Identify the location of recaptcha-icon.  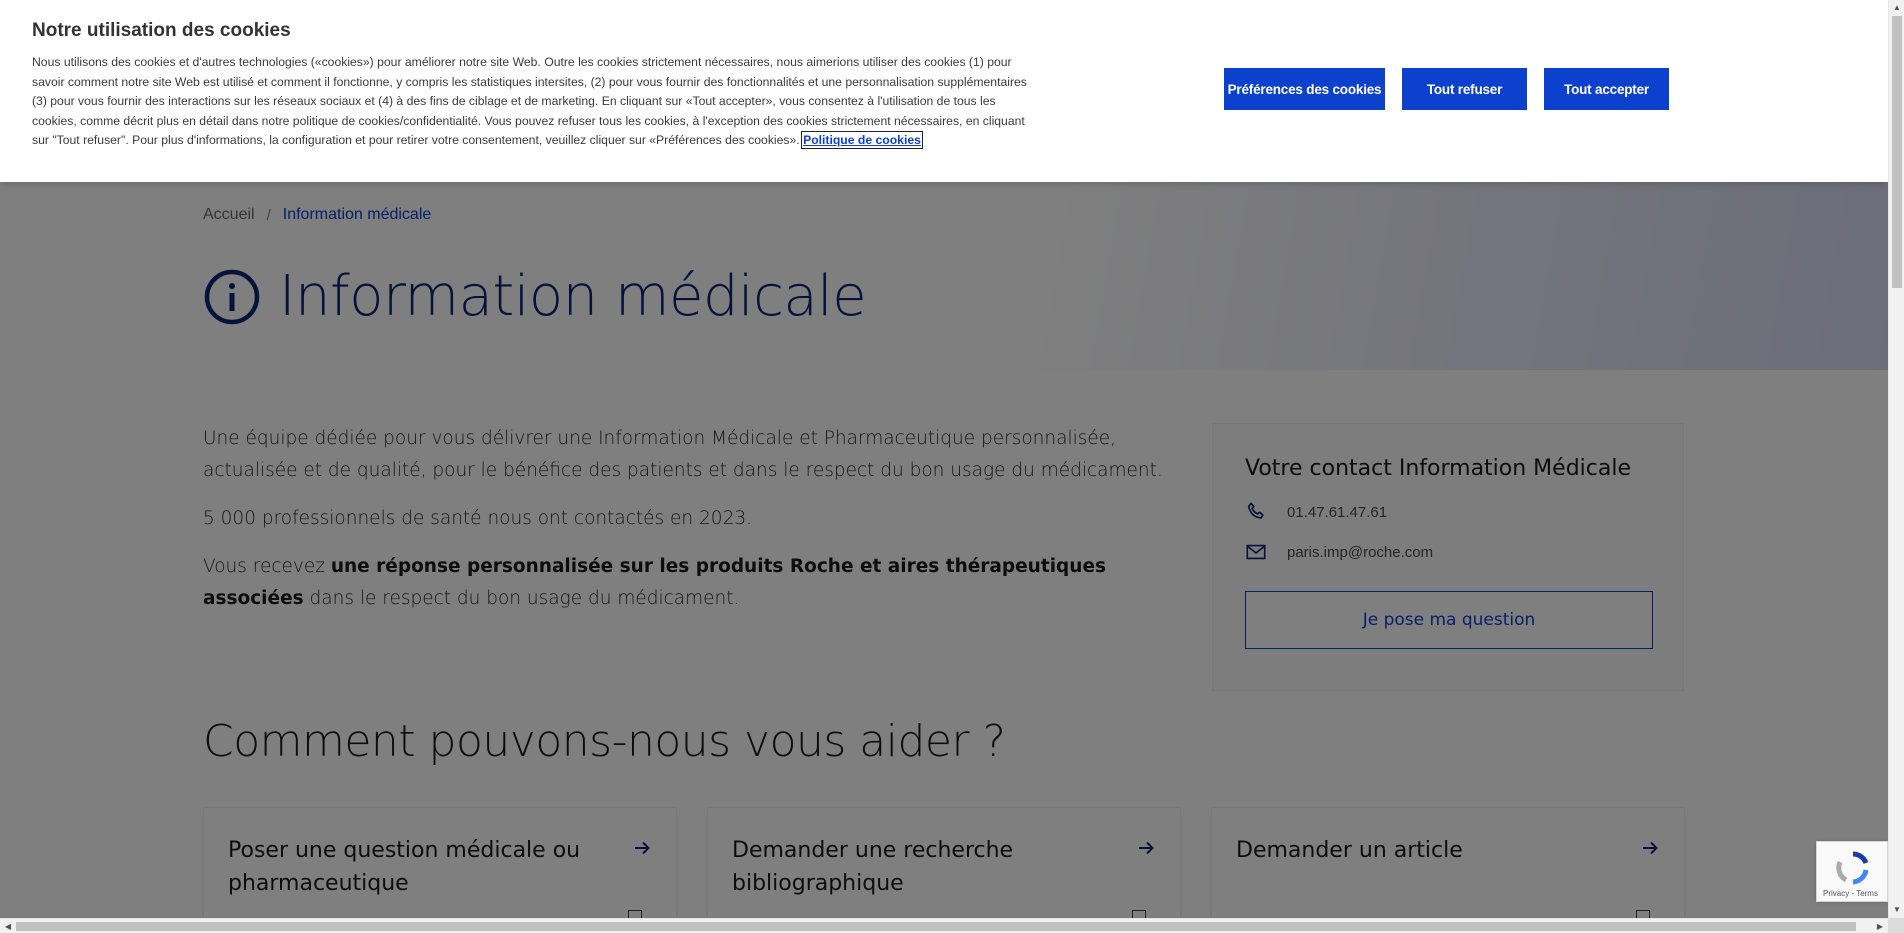
(1853, 868).